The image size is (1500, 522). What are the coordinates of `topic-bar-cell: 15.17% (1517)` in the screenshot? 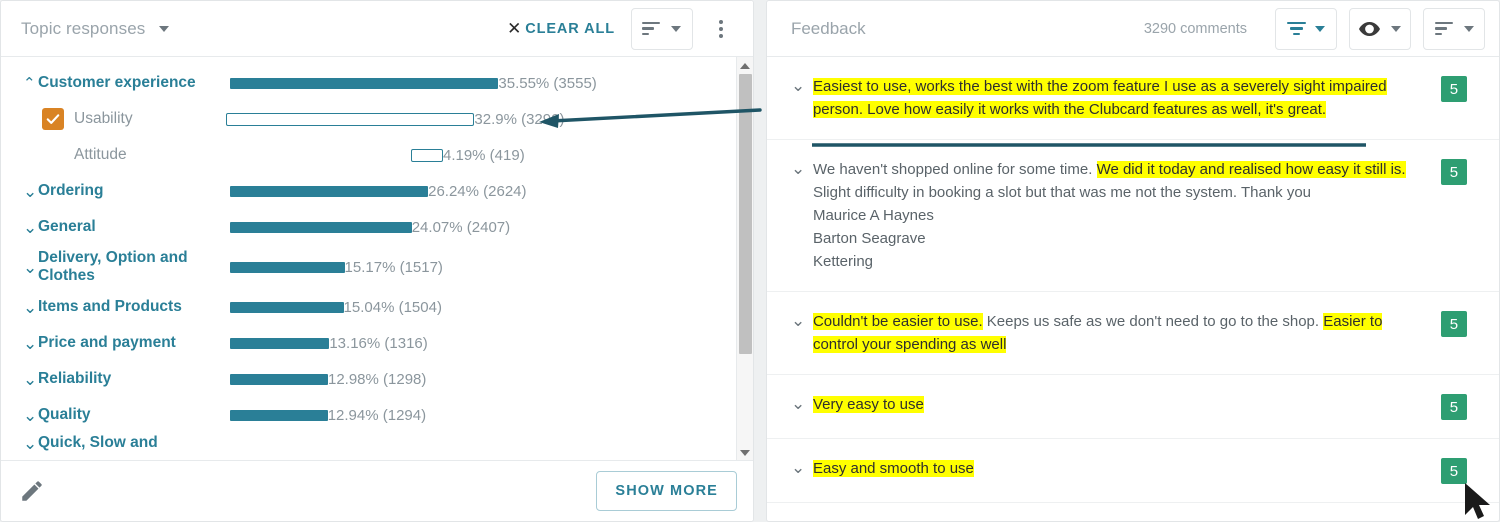 It's located at (478, 267).